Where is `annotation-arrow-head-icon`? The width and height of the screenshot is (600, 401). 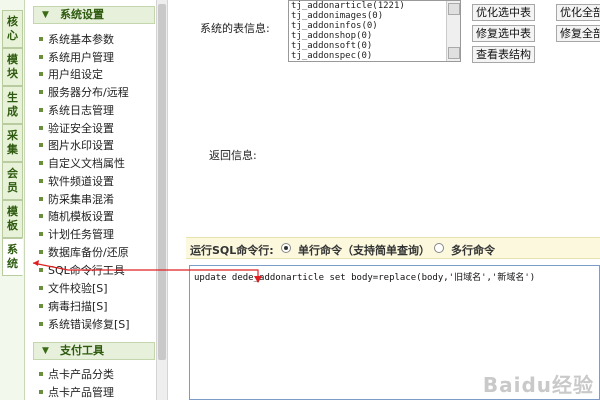
annotation-arrow-head-icon is located at coordinates (258, 279).